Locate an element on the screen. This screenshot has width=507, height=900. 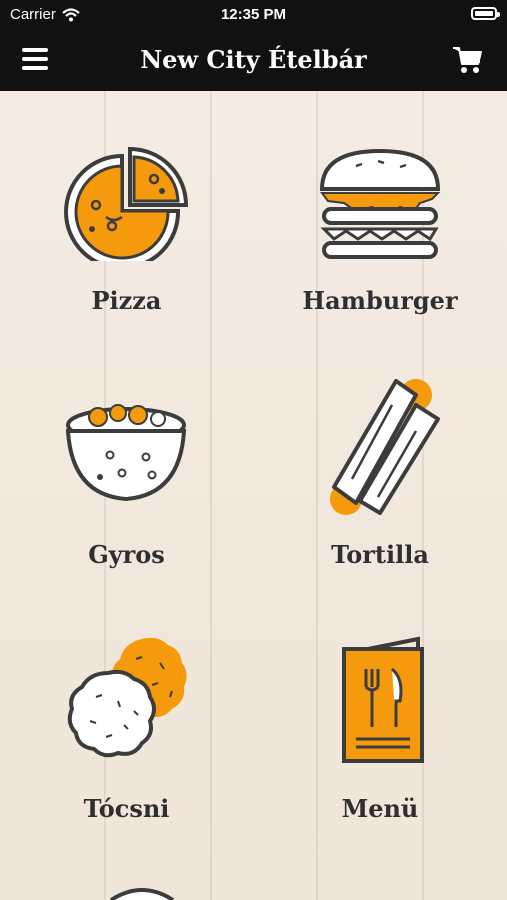
status-bar: Carrier 12:35 PM is located at coordinates (253, 15).